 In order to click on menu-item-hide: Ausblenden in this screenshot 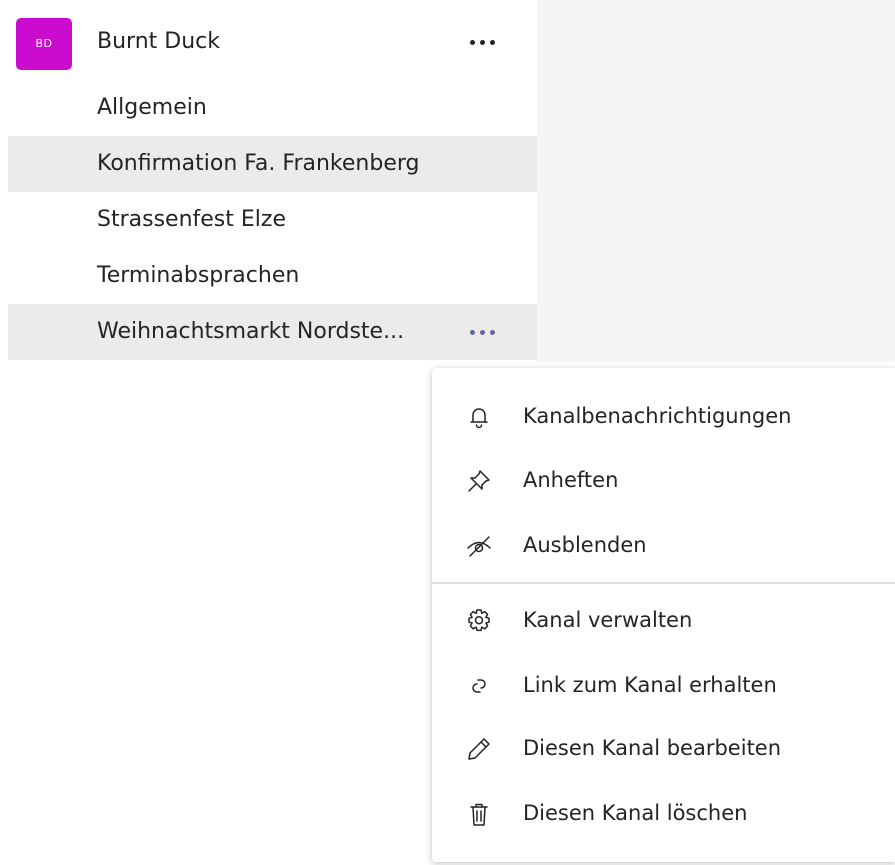, I will do `click(663, 545)`.